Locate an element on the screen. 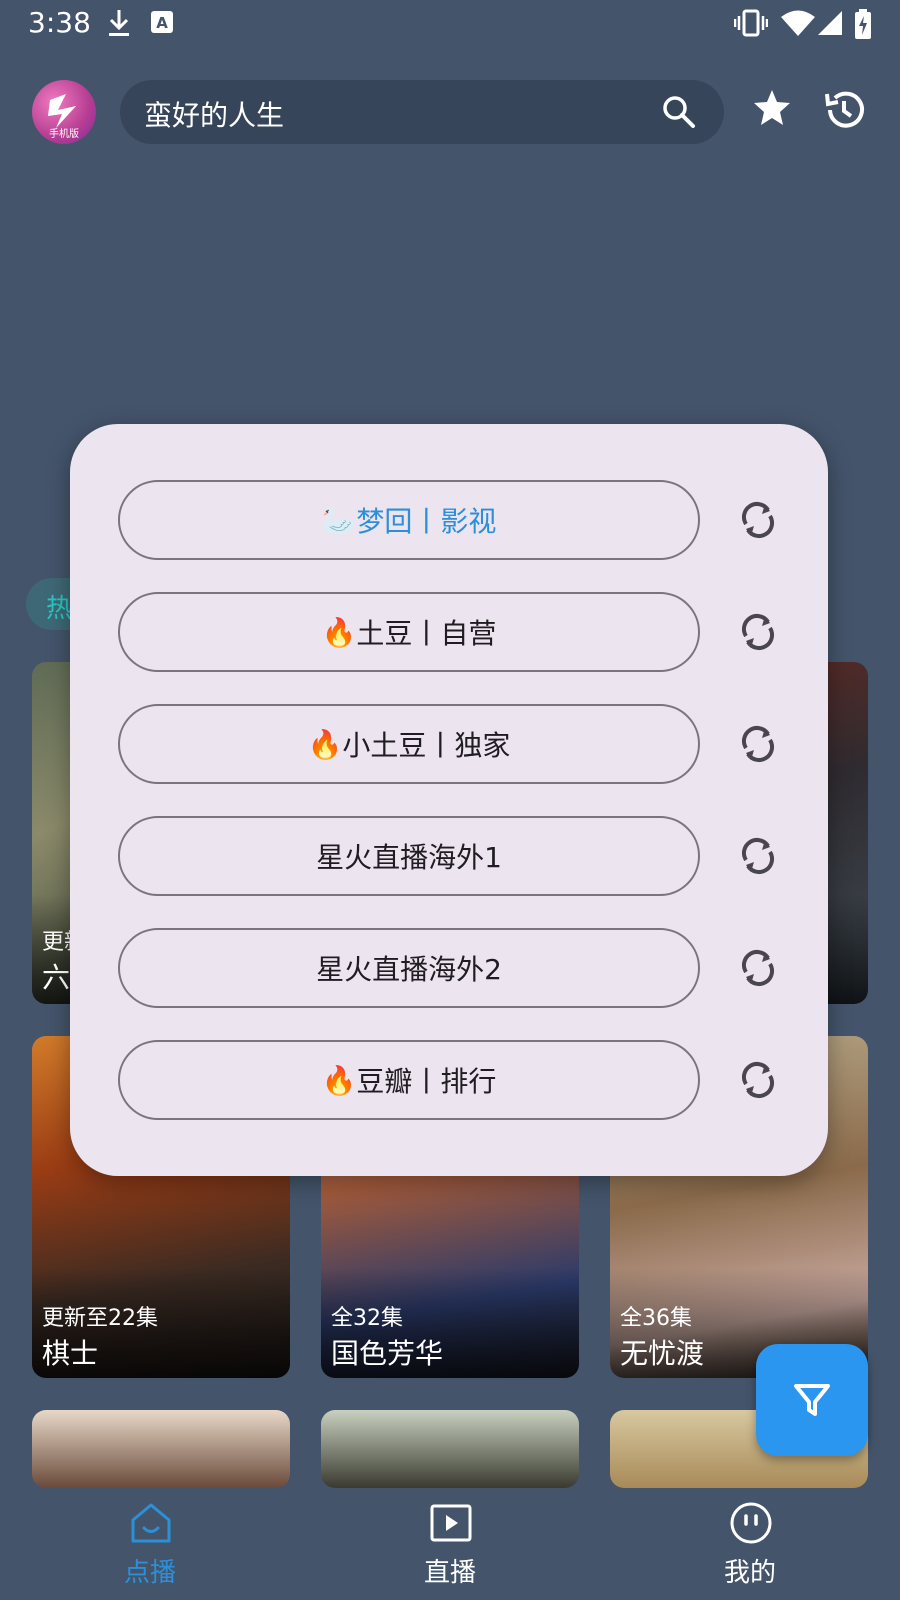 This screenshot has width=900, height=1600. card-title: 国色芳华 is located at coordinates (387, 1353).